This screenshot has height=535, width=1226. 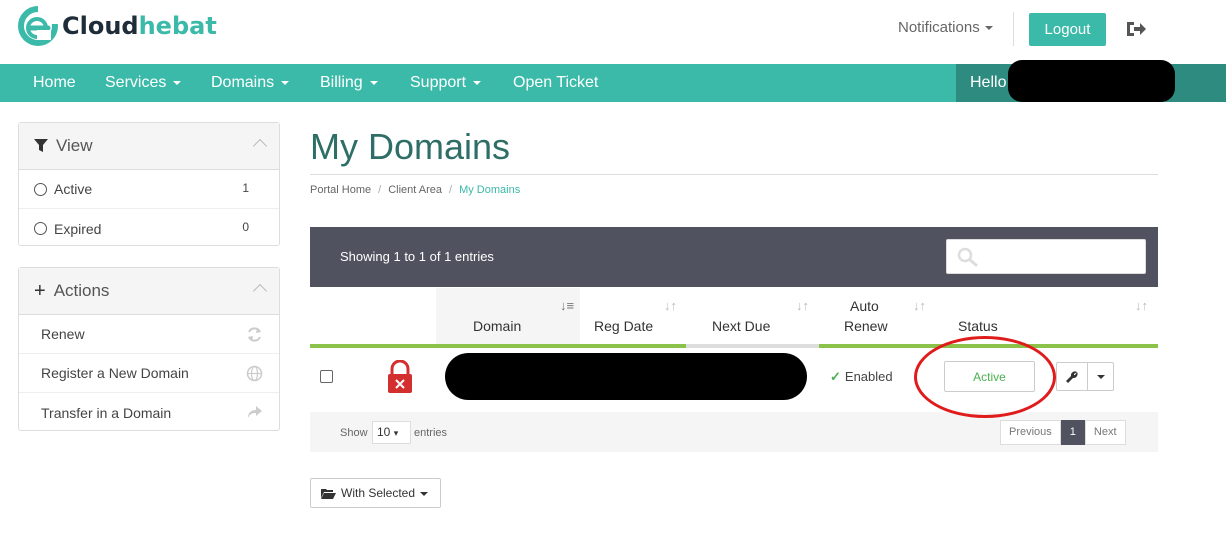 I want to click on brand-logo: Cloudhebat, so click(x=117, y=26).